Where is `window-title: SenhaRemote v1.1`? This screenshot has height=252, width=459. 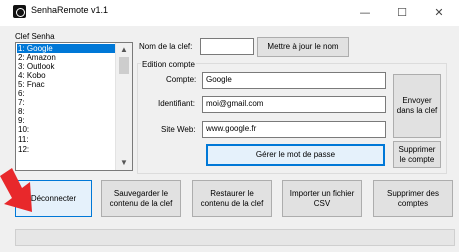 window-title: SenhaRemote v1.1 is located at coordinates (70, 10).